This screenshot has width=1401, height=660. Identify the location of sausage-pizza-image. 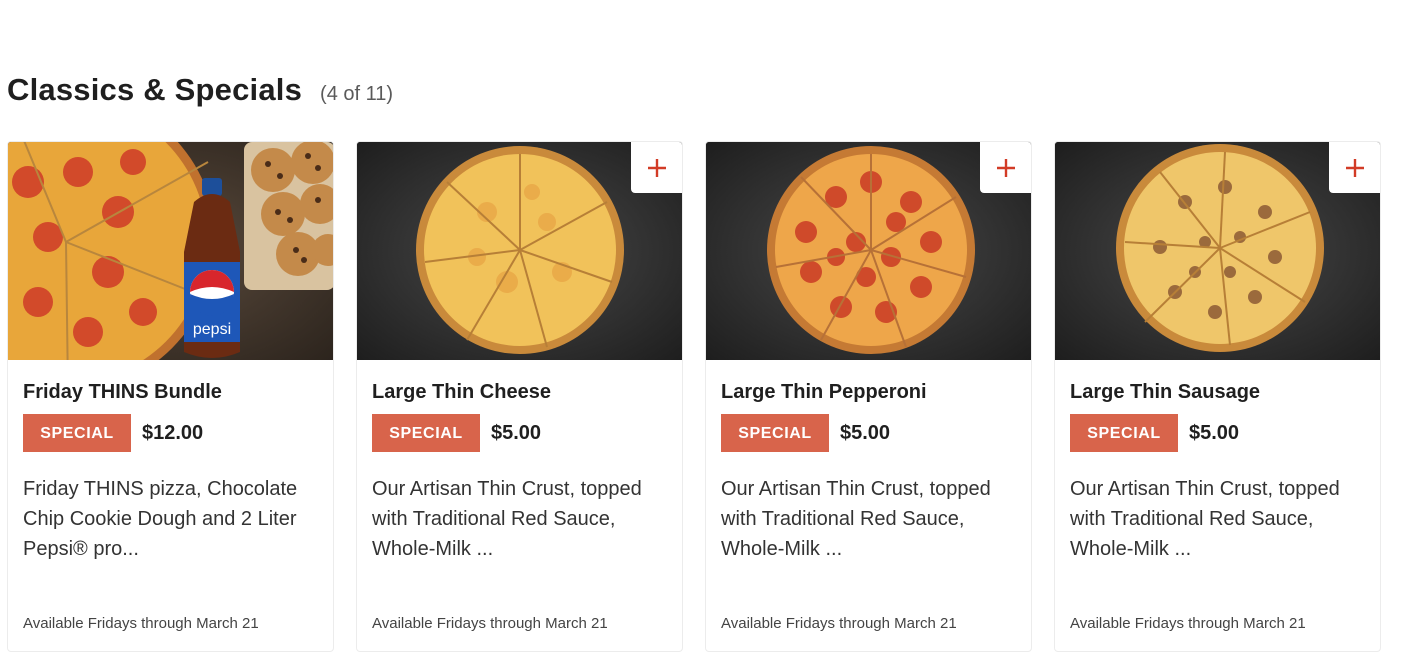
(1217, 251).